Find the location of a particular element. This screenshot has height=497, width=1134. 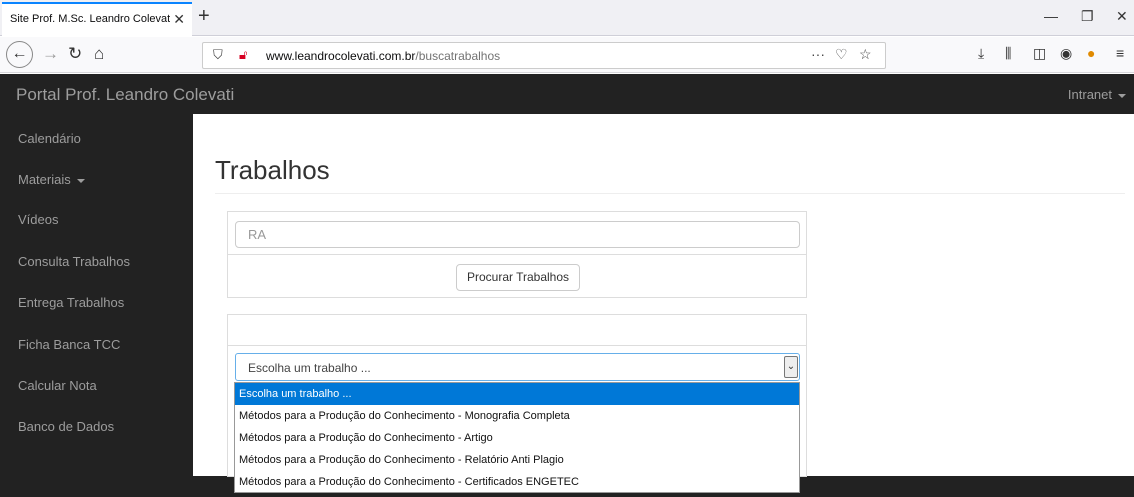

sidebar-item-materiais: Materiais is located at coordinates (51, 179).